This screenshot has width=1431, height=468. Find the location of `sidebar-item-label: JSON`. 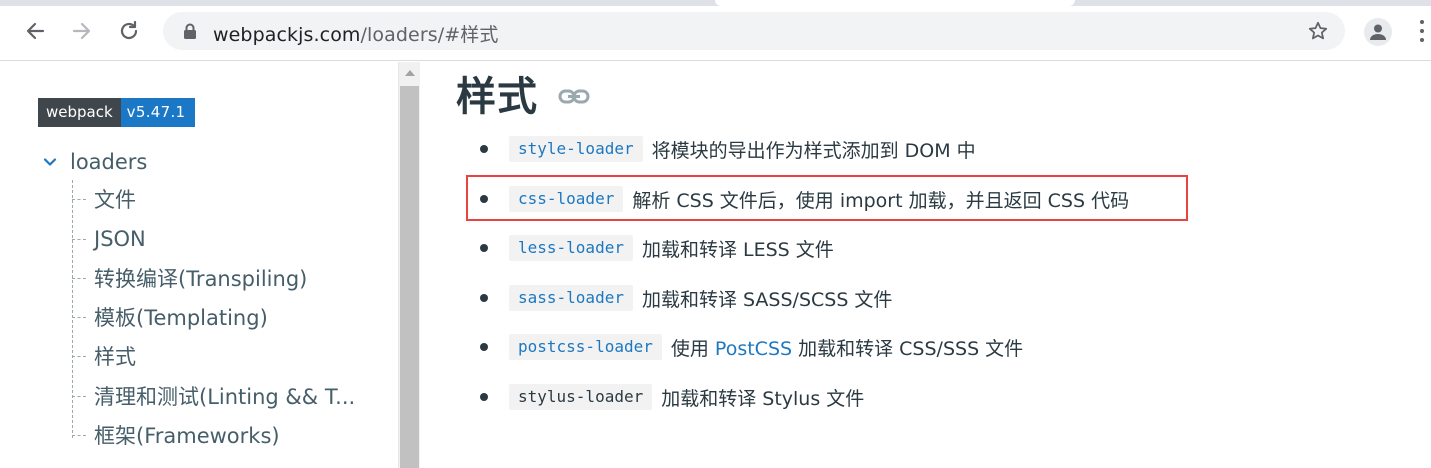

sidebar-item-label: JSON is located at coordinates (120, 239).